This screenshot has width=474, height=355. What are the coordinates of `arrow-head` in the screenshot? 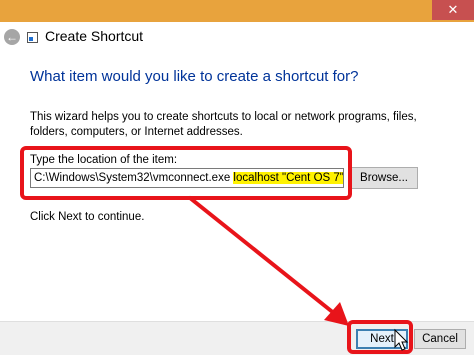 It's located at (336, 314).